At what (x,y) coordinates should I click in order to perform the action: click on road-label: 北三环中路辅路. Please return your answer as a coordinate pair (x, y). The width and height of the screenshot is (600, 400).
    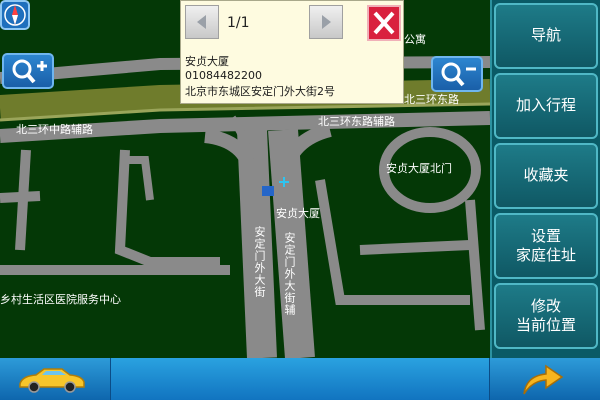
    Looking at the image, I should click on (54, 129).